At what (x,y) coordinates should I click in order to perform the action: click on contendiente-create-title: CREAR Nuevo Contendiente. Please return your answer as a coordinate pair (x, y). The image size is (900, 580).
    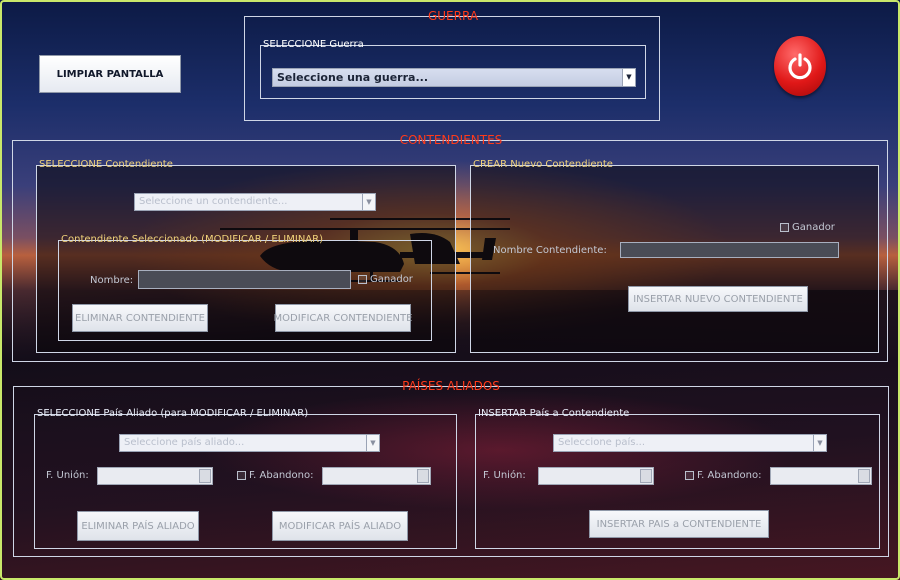
    Looking at the image, I should click on (543, 164).